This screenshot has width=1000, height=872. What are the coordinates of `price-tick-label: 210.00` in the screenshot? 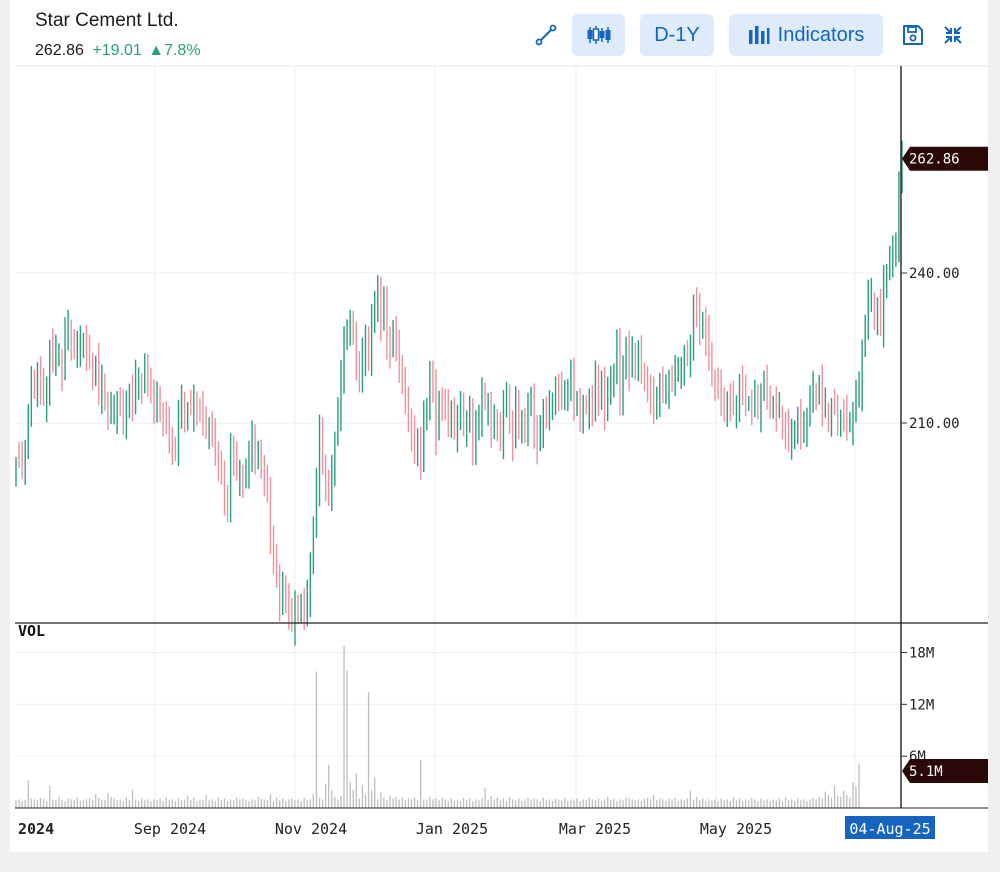 It's located at (934, 424).